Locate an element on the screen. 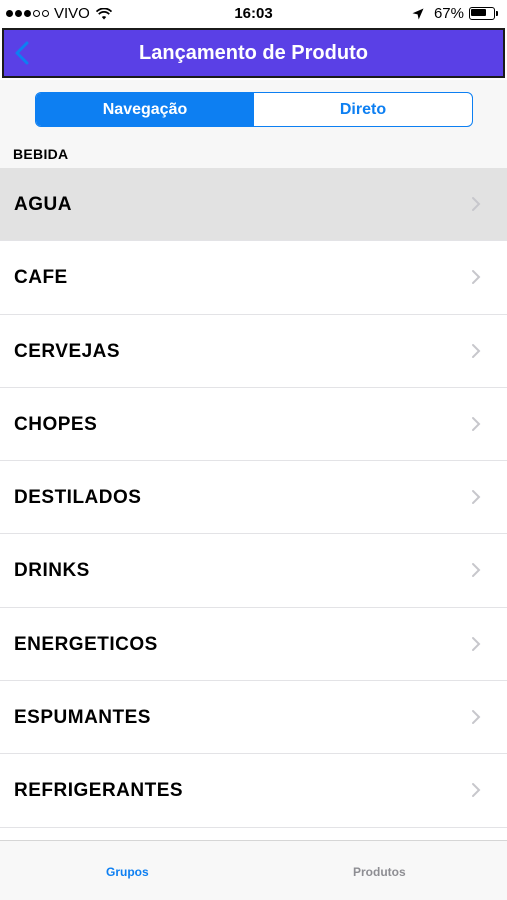  segment-area: Navegação Direto is located at coordinates (253, 109).